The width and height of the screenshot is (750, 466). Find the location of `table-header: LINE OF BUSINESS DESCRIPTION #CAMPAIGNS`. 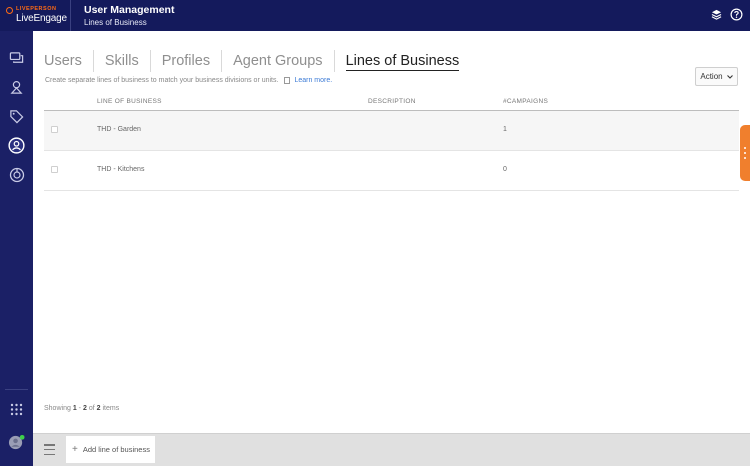

table-header: LINE OF BUSINESS DESCRIPTION #CAMPAIGNS is located at coordinates (391, 103).